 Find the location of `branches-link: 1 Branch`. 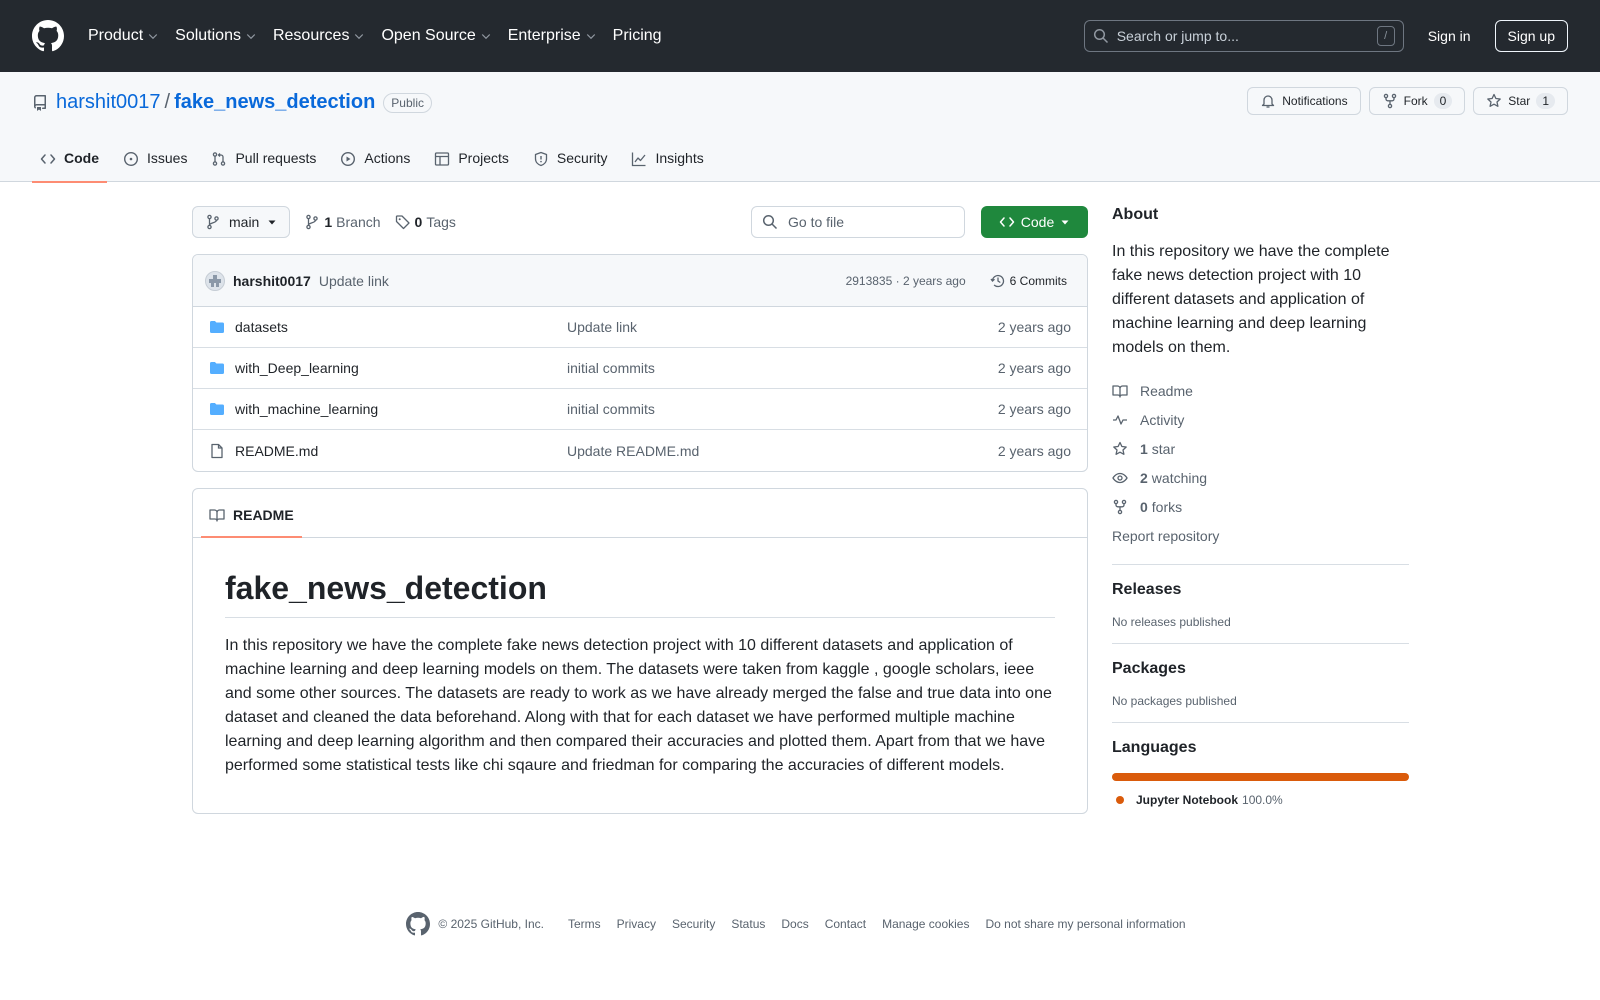

branches-link: 1 Branch is located at coordinates (342, 222).